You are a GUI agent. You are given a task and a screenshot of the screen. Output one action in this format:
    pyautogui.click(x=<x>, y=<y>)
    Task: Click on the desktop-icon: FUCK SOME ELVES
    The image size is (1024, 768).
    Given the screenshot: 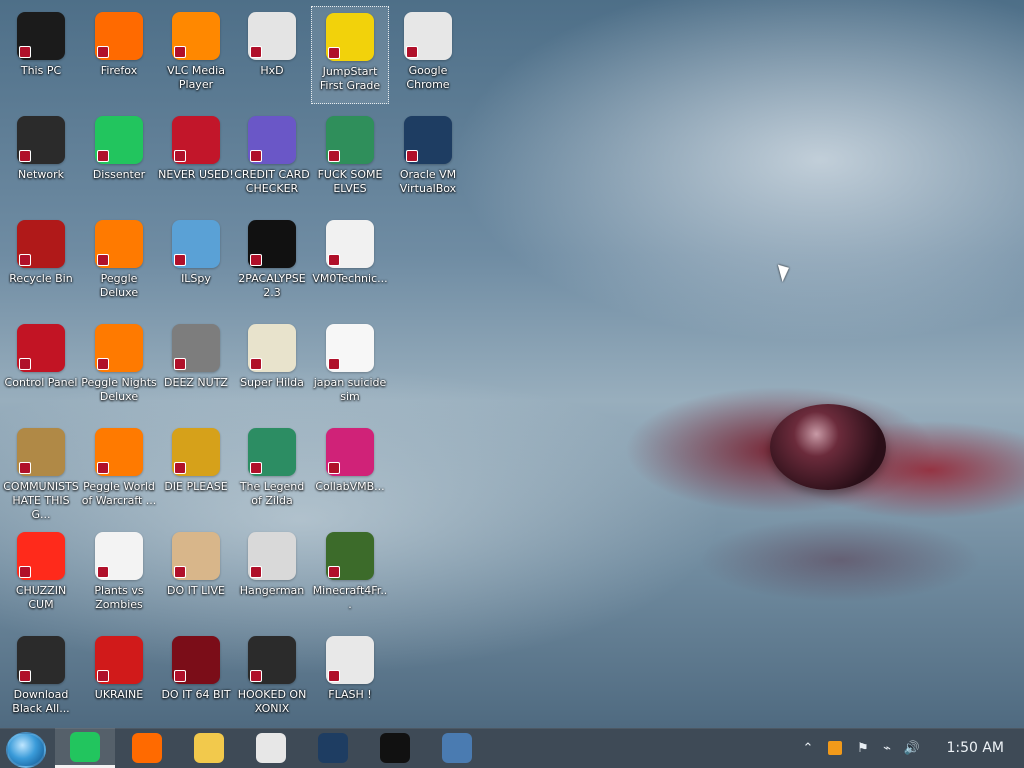 What is the action you would take?
    pyautogui.click(x=350, y=159)
    